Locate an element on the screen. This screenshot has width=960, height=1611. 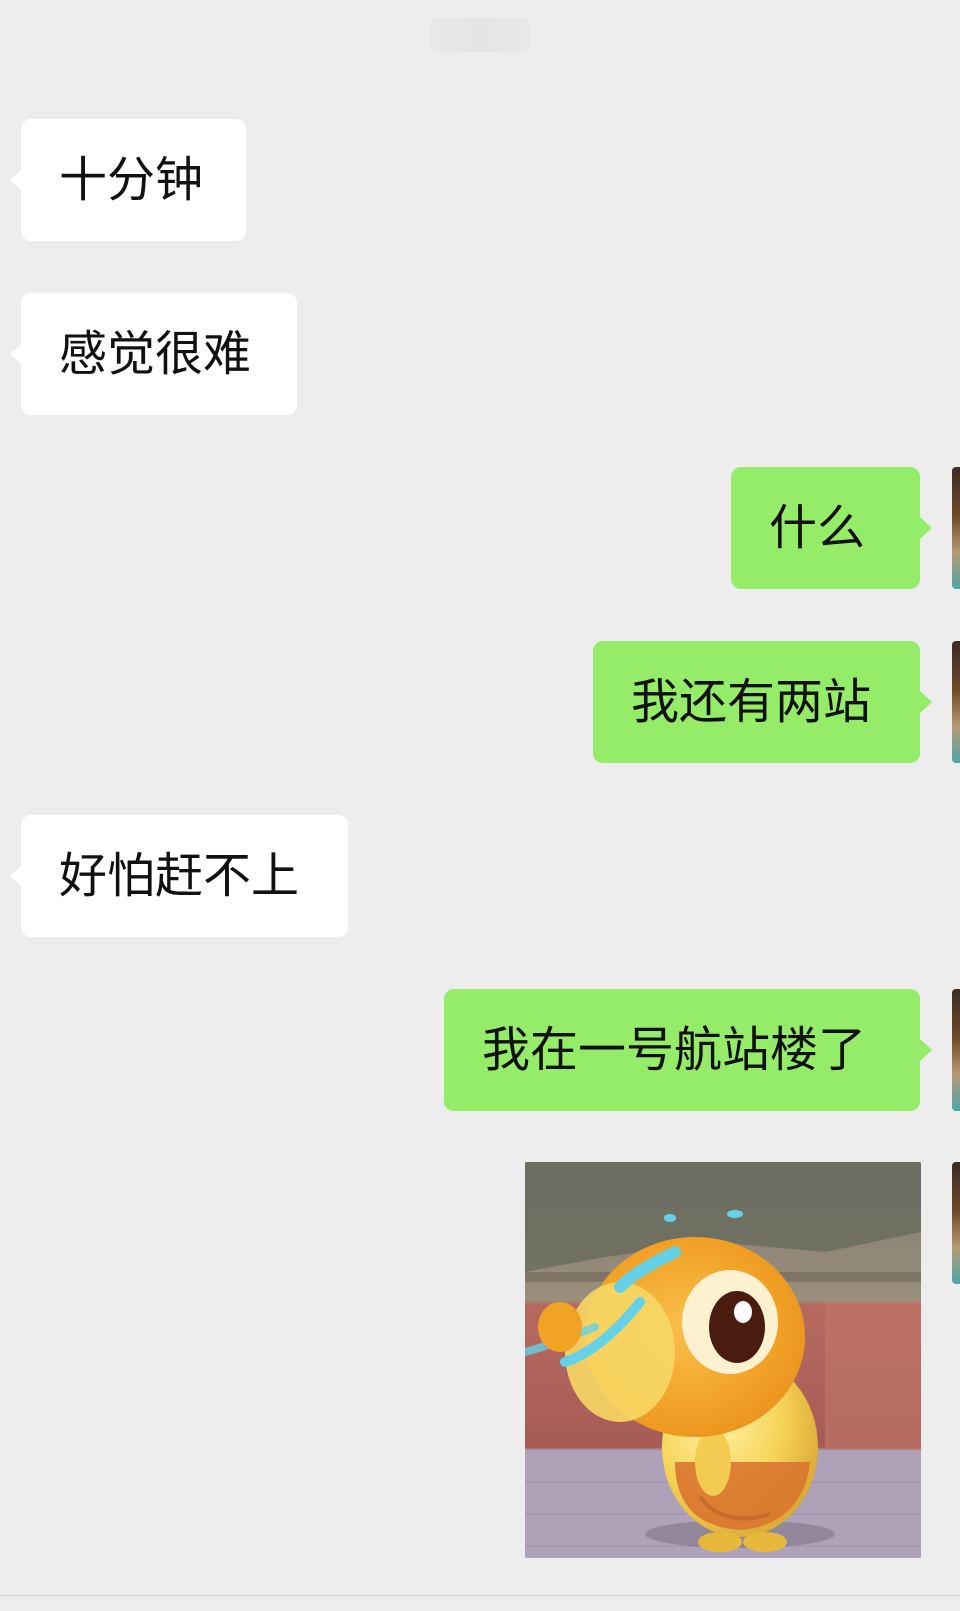
header-fade is located at coordinates (480, 35).